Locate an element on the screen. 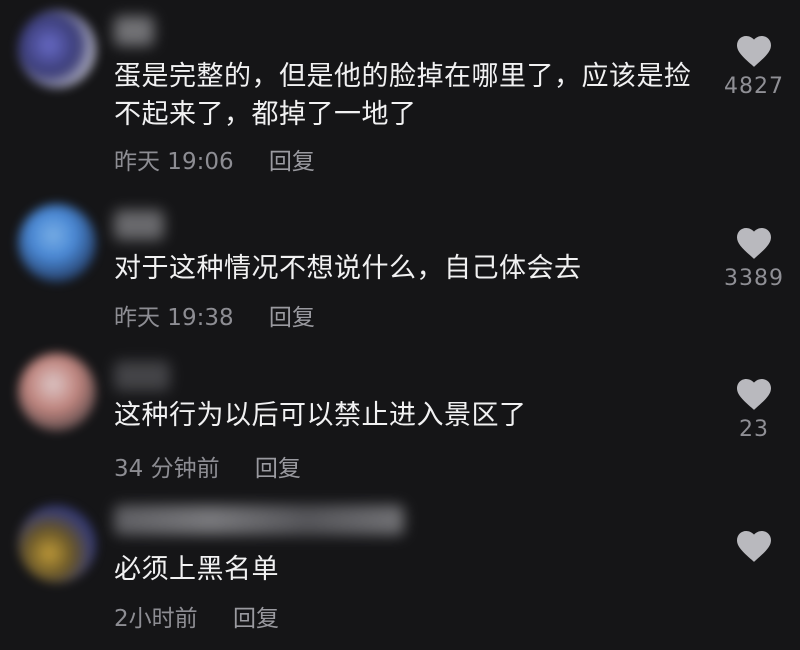 The height and width of the screenshot is (650, 800). comment-meta: 昨天 19:38 回复 is located at coordinates (214, 315).